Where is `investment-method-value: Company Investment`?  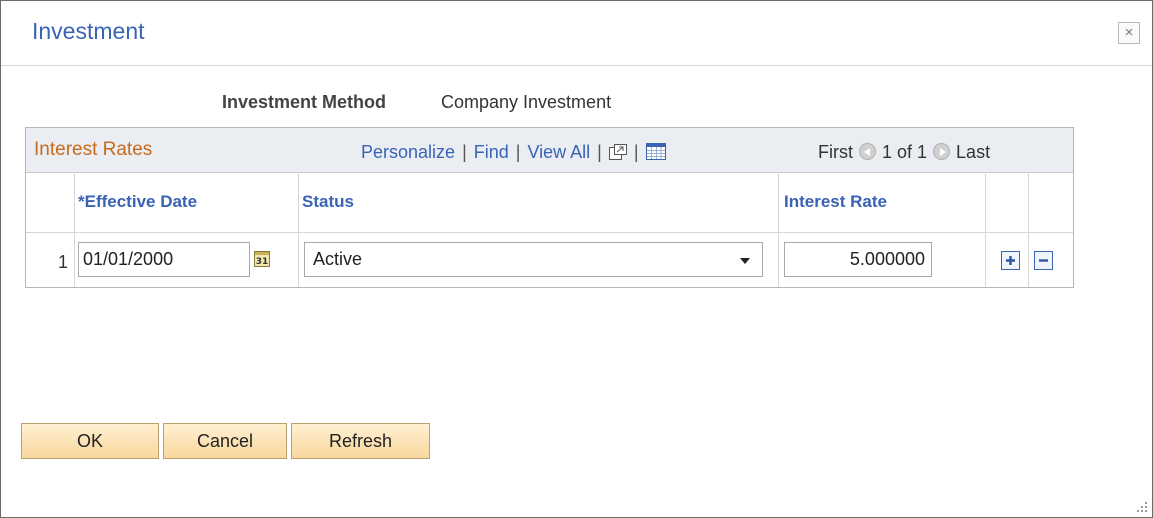
investment-method-value: Company Investment is located at coordinates (526, 102).